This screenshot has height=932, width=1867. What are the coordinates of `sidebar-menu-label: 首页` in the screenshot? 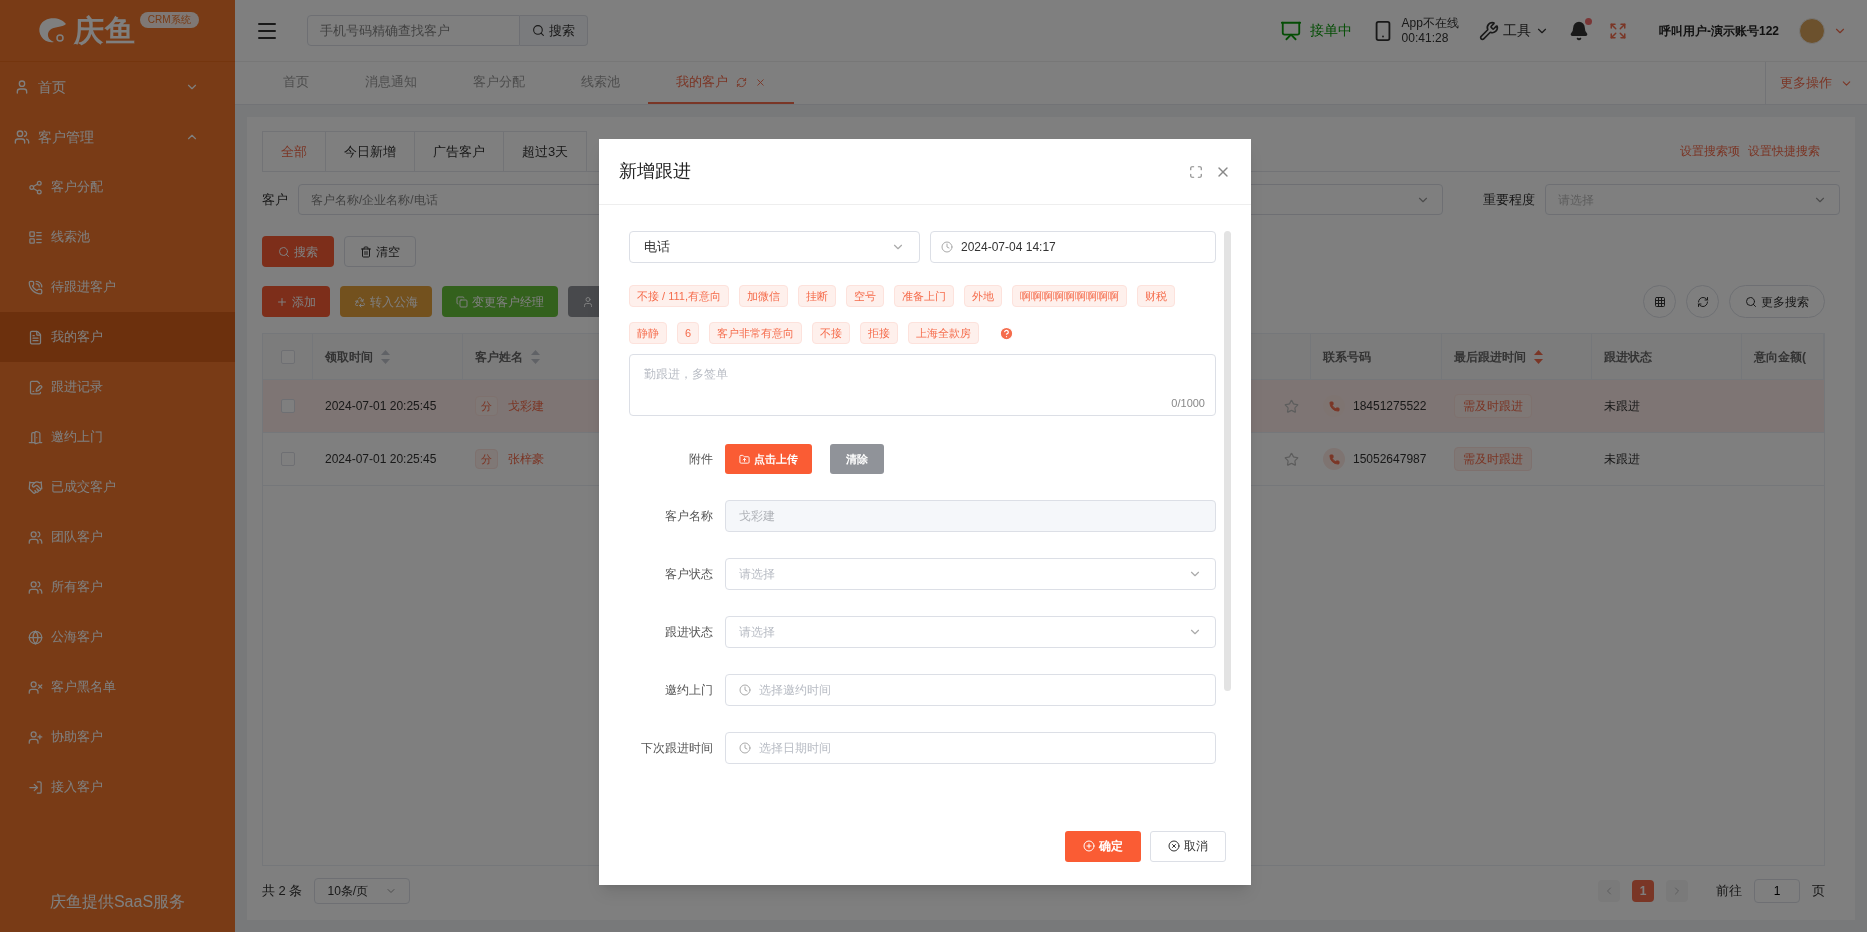 It's located at (52, 87).